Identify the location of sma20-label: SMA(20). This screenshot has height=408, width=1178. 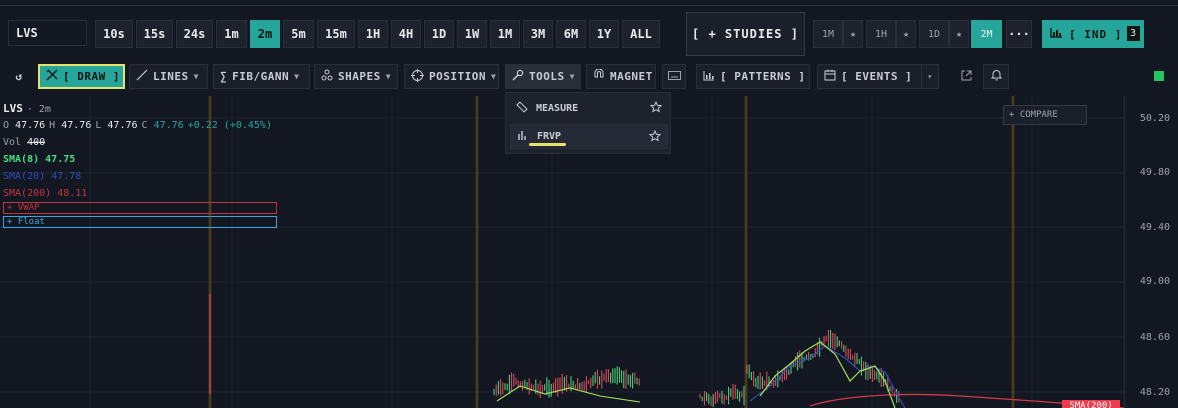
(24, 176).